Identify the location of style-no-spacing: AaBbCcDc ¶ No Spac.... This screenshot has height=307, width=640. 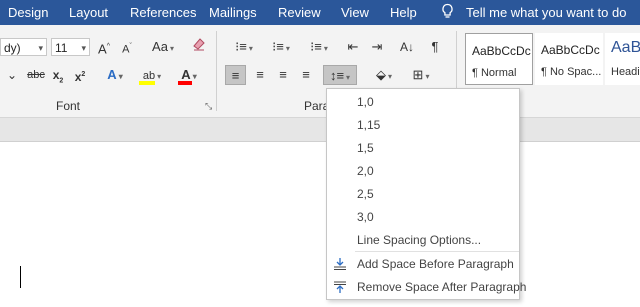
(569, 59).